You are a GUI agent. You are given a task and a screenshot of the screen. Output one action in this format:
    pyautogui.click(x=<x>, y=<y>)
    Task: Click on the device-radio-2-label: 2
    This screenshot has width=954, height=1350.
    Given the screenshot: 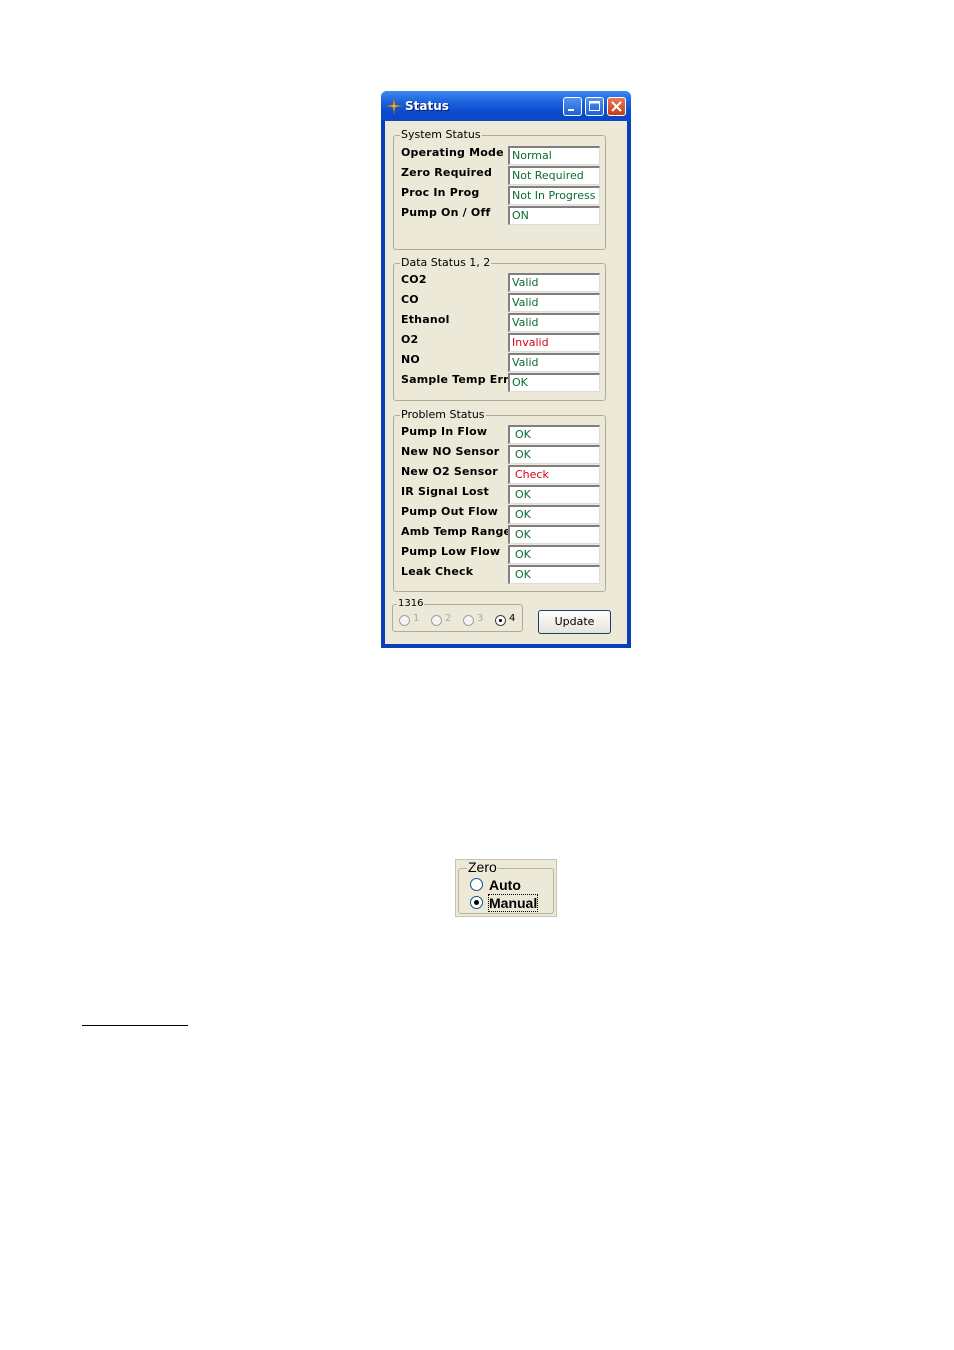 What is the action you would take?
    pyautogui.click(x=448, y=618)
    